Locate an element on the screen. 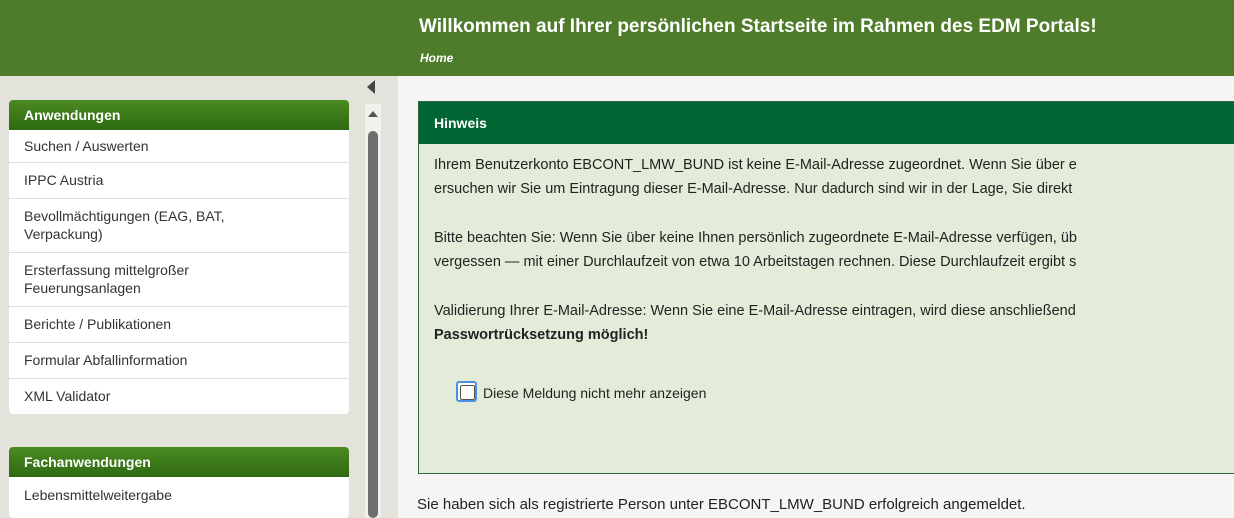 The width and height of the screenshot is (1234, 518). header-logo-area is located at coordinates (199, 38).